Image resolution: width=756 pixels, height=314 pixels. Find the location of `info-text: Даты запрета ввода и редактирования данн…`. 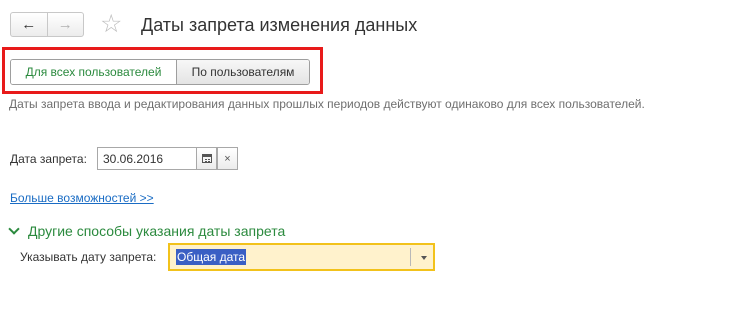

info-text: Даты запрета ввода и редактирования данн… is located at coordinates (327, 104).